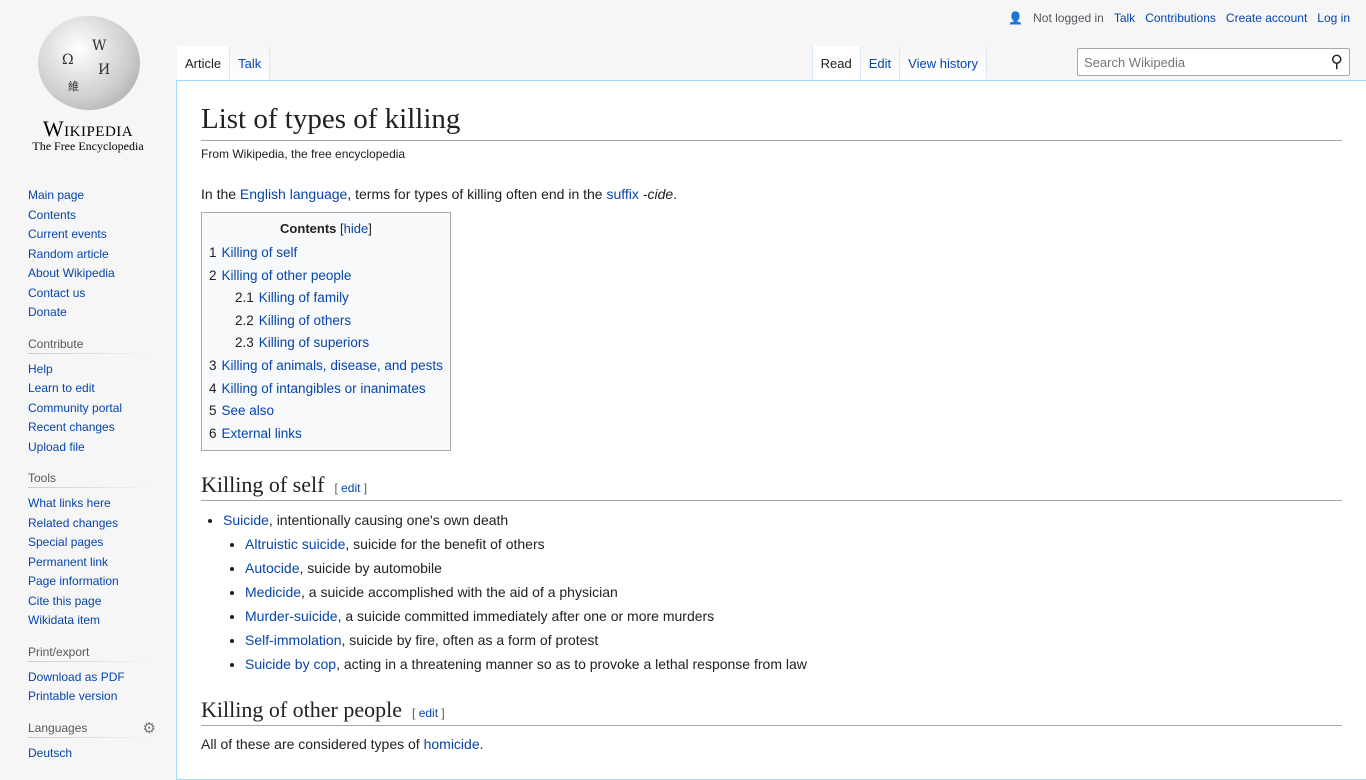 This screenshot has width=1366, height=780. I want to click on paragraph-text: ., so click(481, 743).